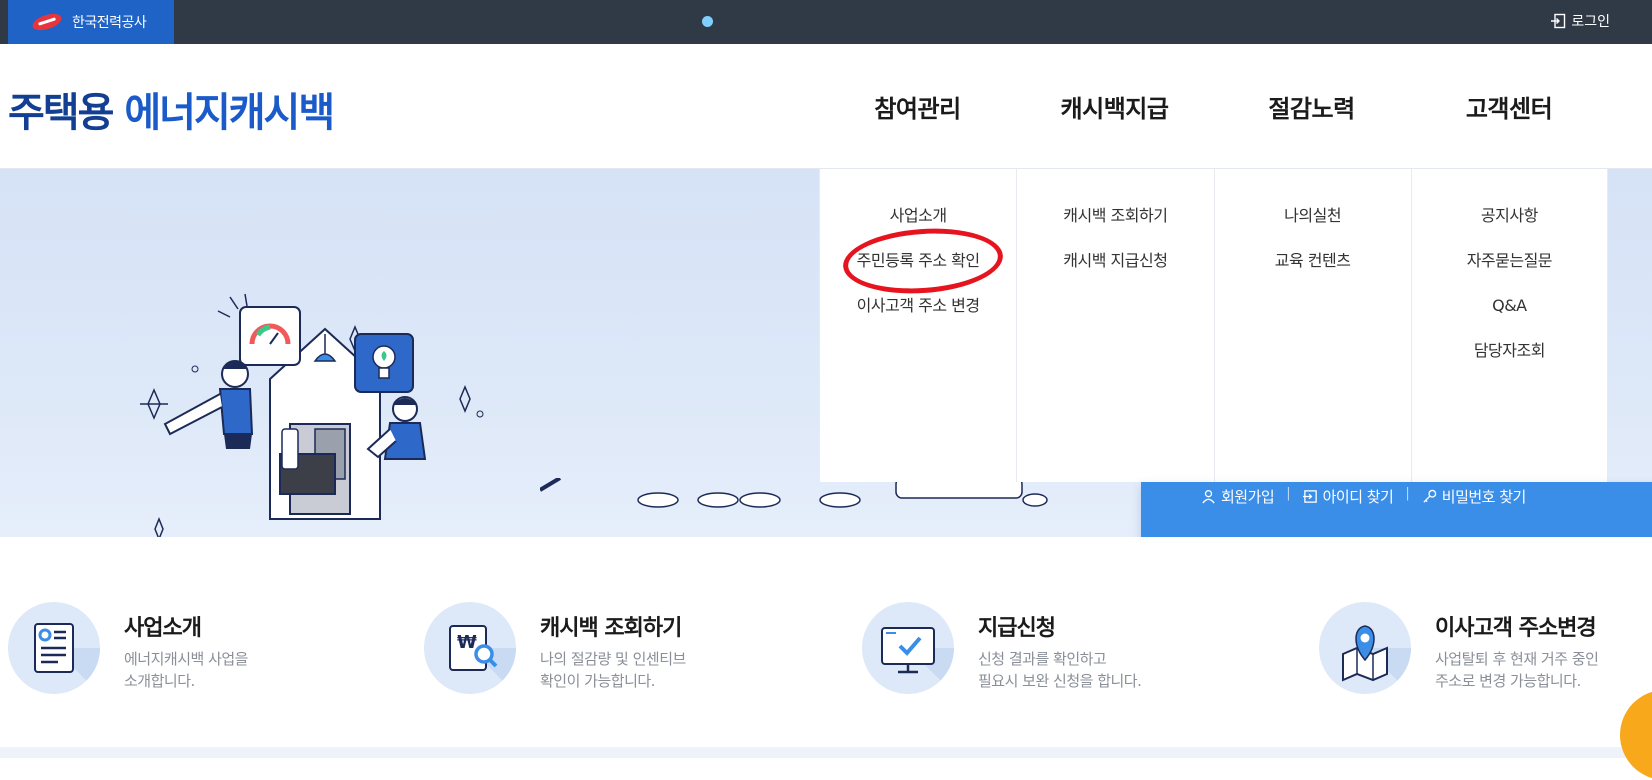  Describe the element at coordinates (1509, 106) in the screenshot. I see `nav-customer-center: 고객센터` at that location.